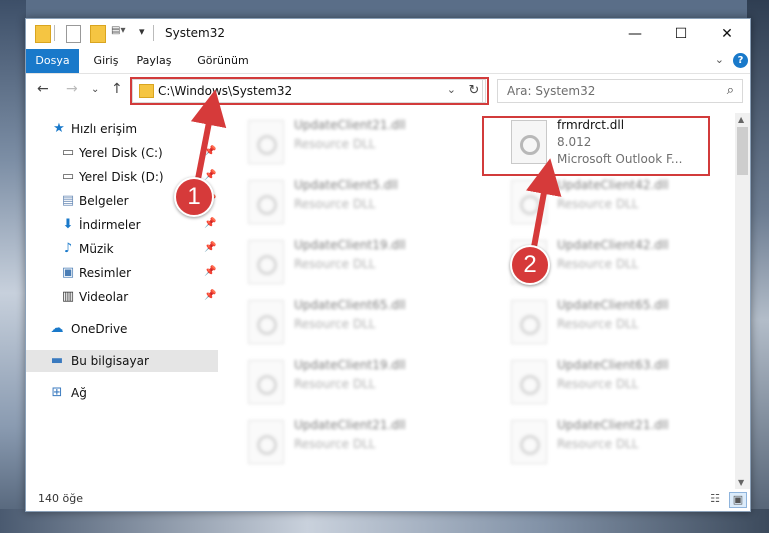 The height and width of the screenshot is (533, 769). Describe the element at coordinates (194, 197) in the screenshot. I see `step-marker-1: 1` at that location.